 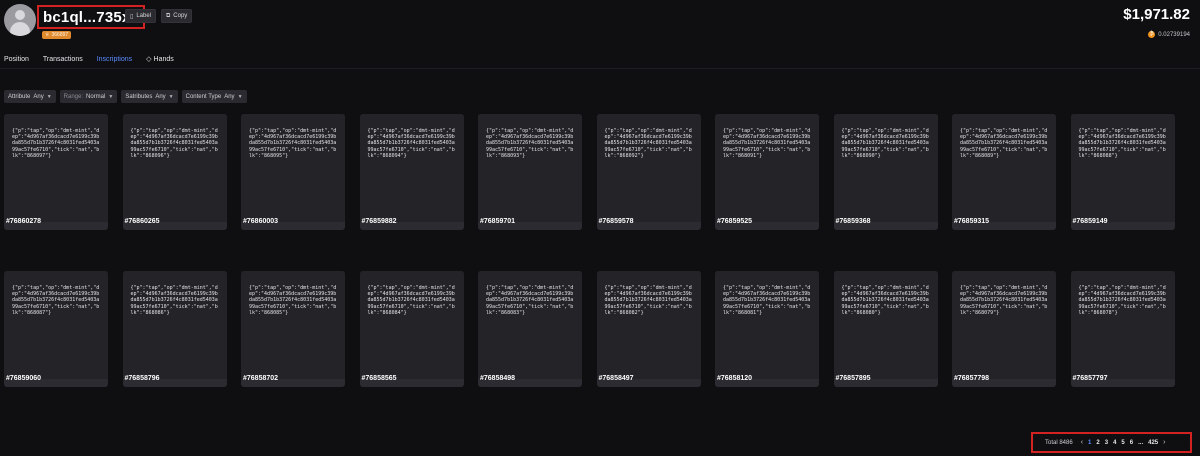 What do you see at coordinates (163, 59) in the screenshot?
I see `tab-hands-label: Hands` at bounding box center [163, 59].